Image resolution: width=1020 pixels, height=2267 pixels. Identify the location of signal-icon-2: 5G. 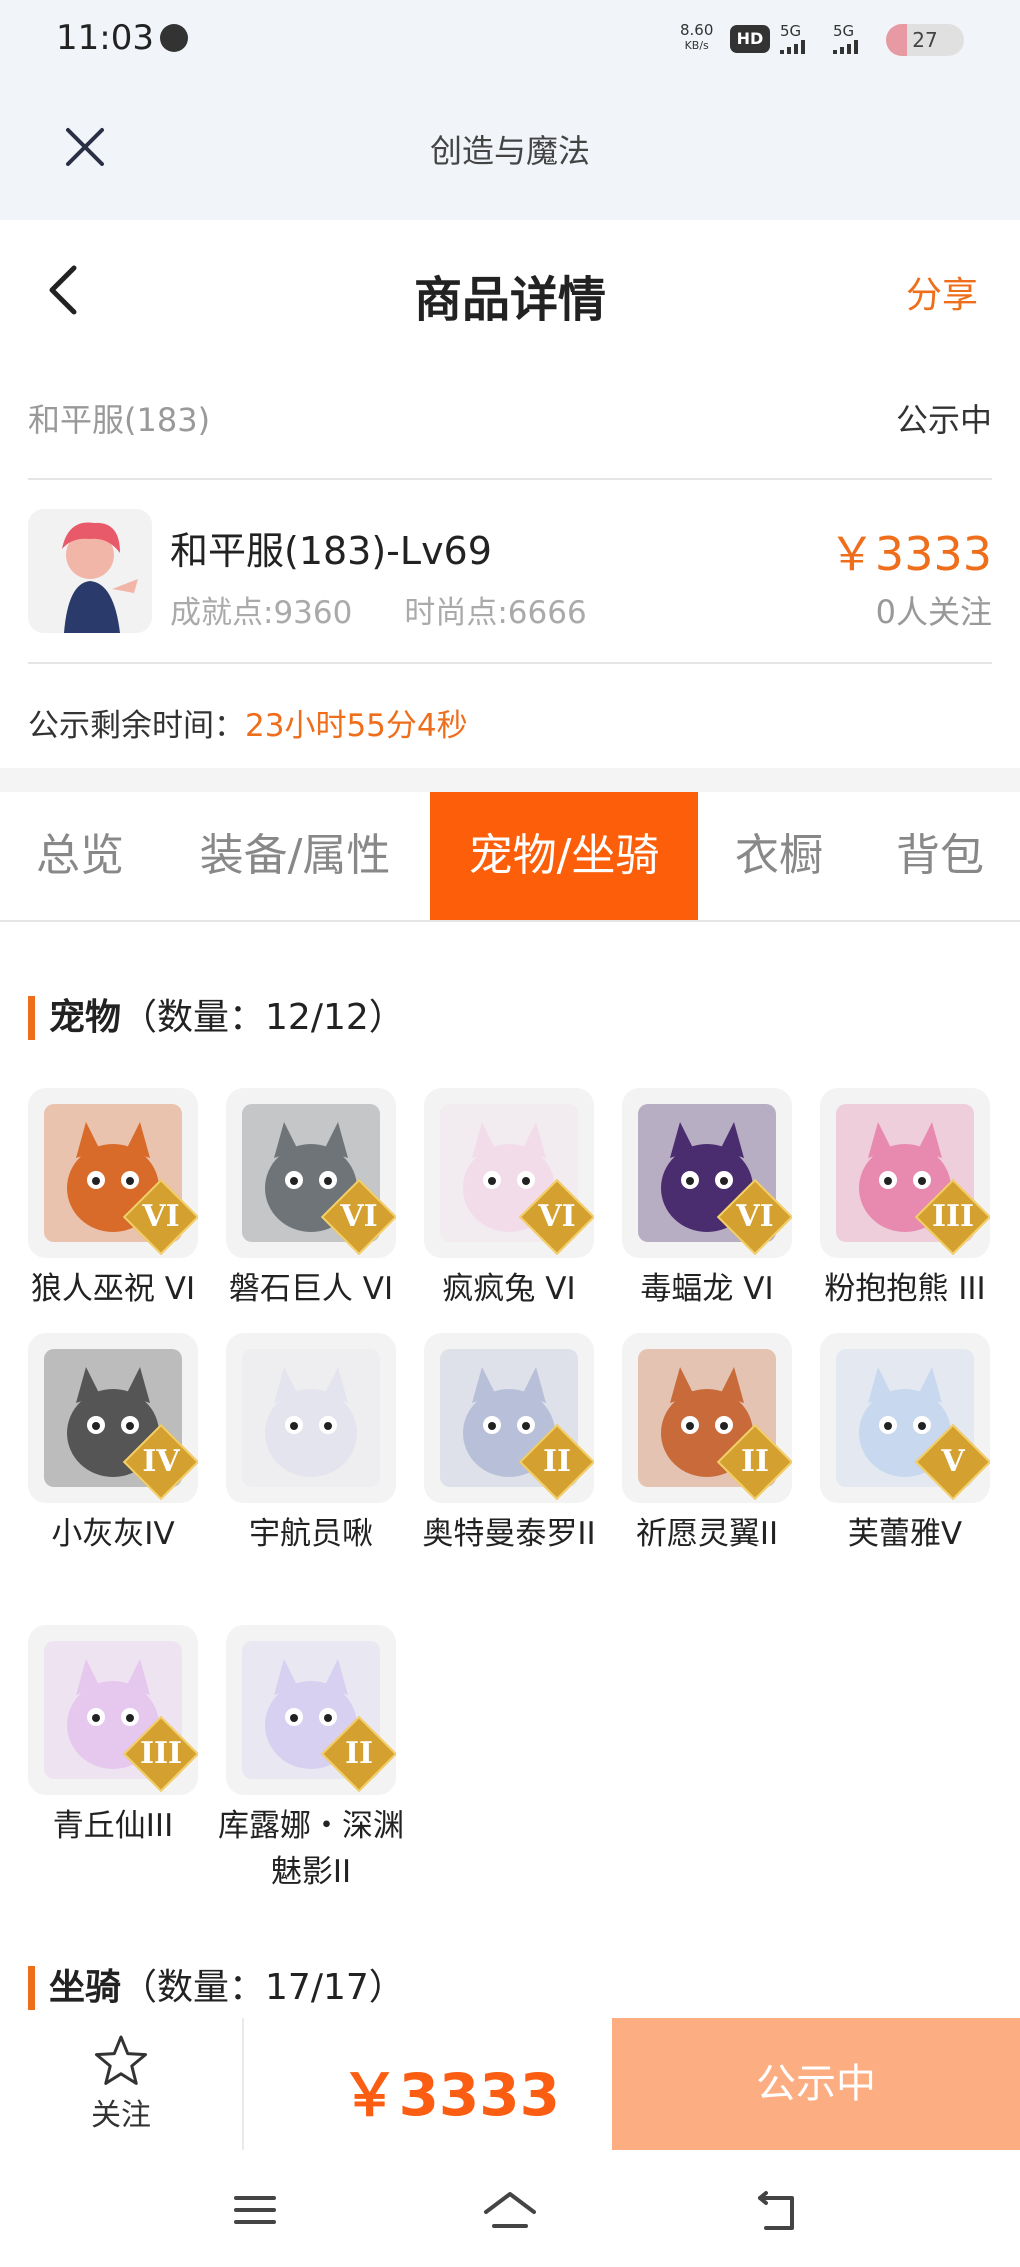
(849, 40).